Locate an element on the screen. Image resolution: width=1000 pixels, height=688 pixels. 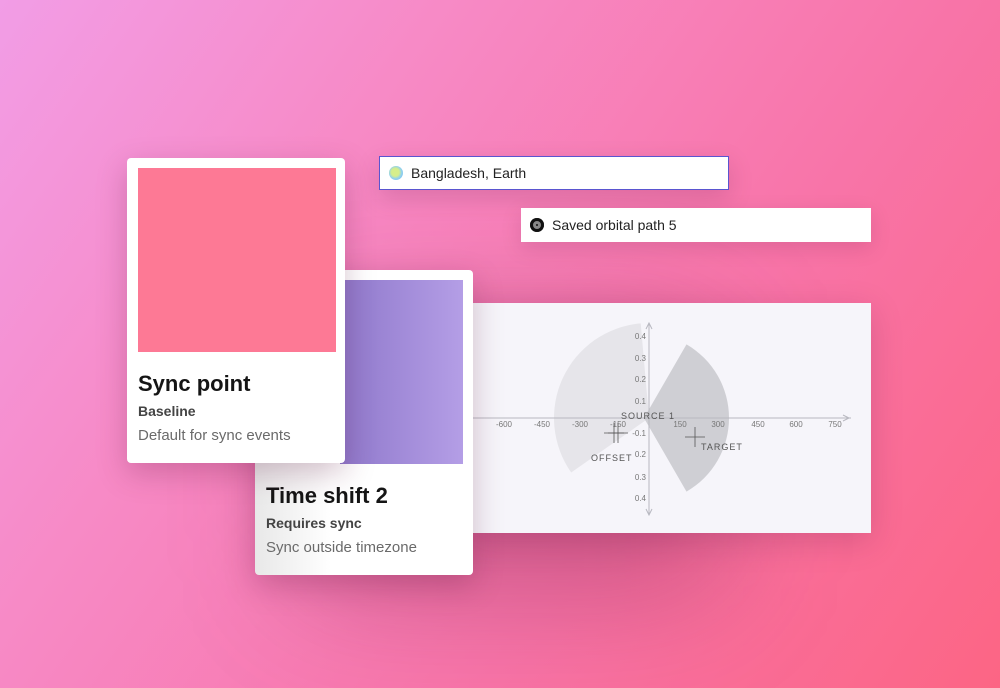
chart-point-label: TARGET is located at coordinates (722, 447).